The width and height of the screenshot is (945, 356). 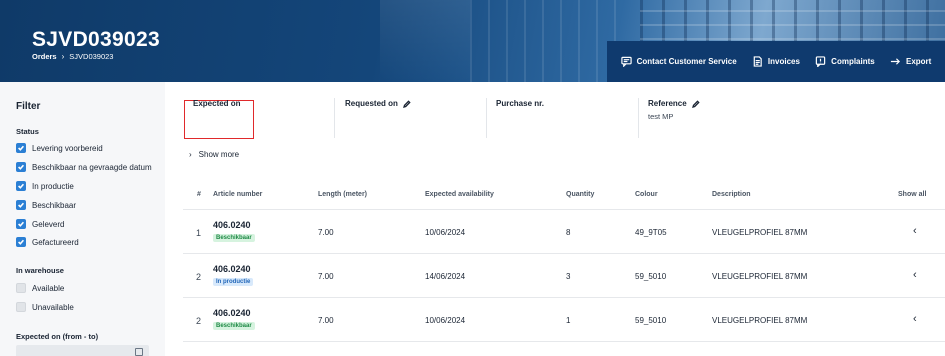 I want to click on colour-value: 59_5010, so click(x=651, y=276).